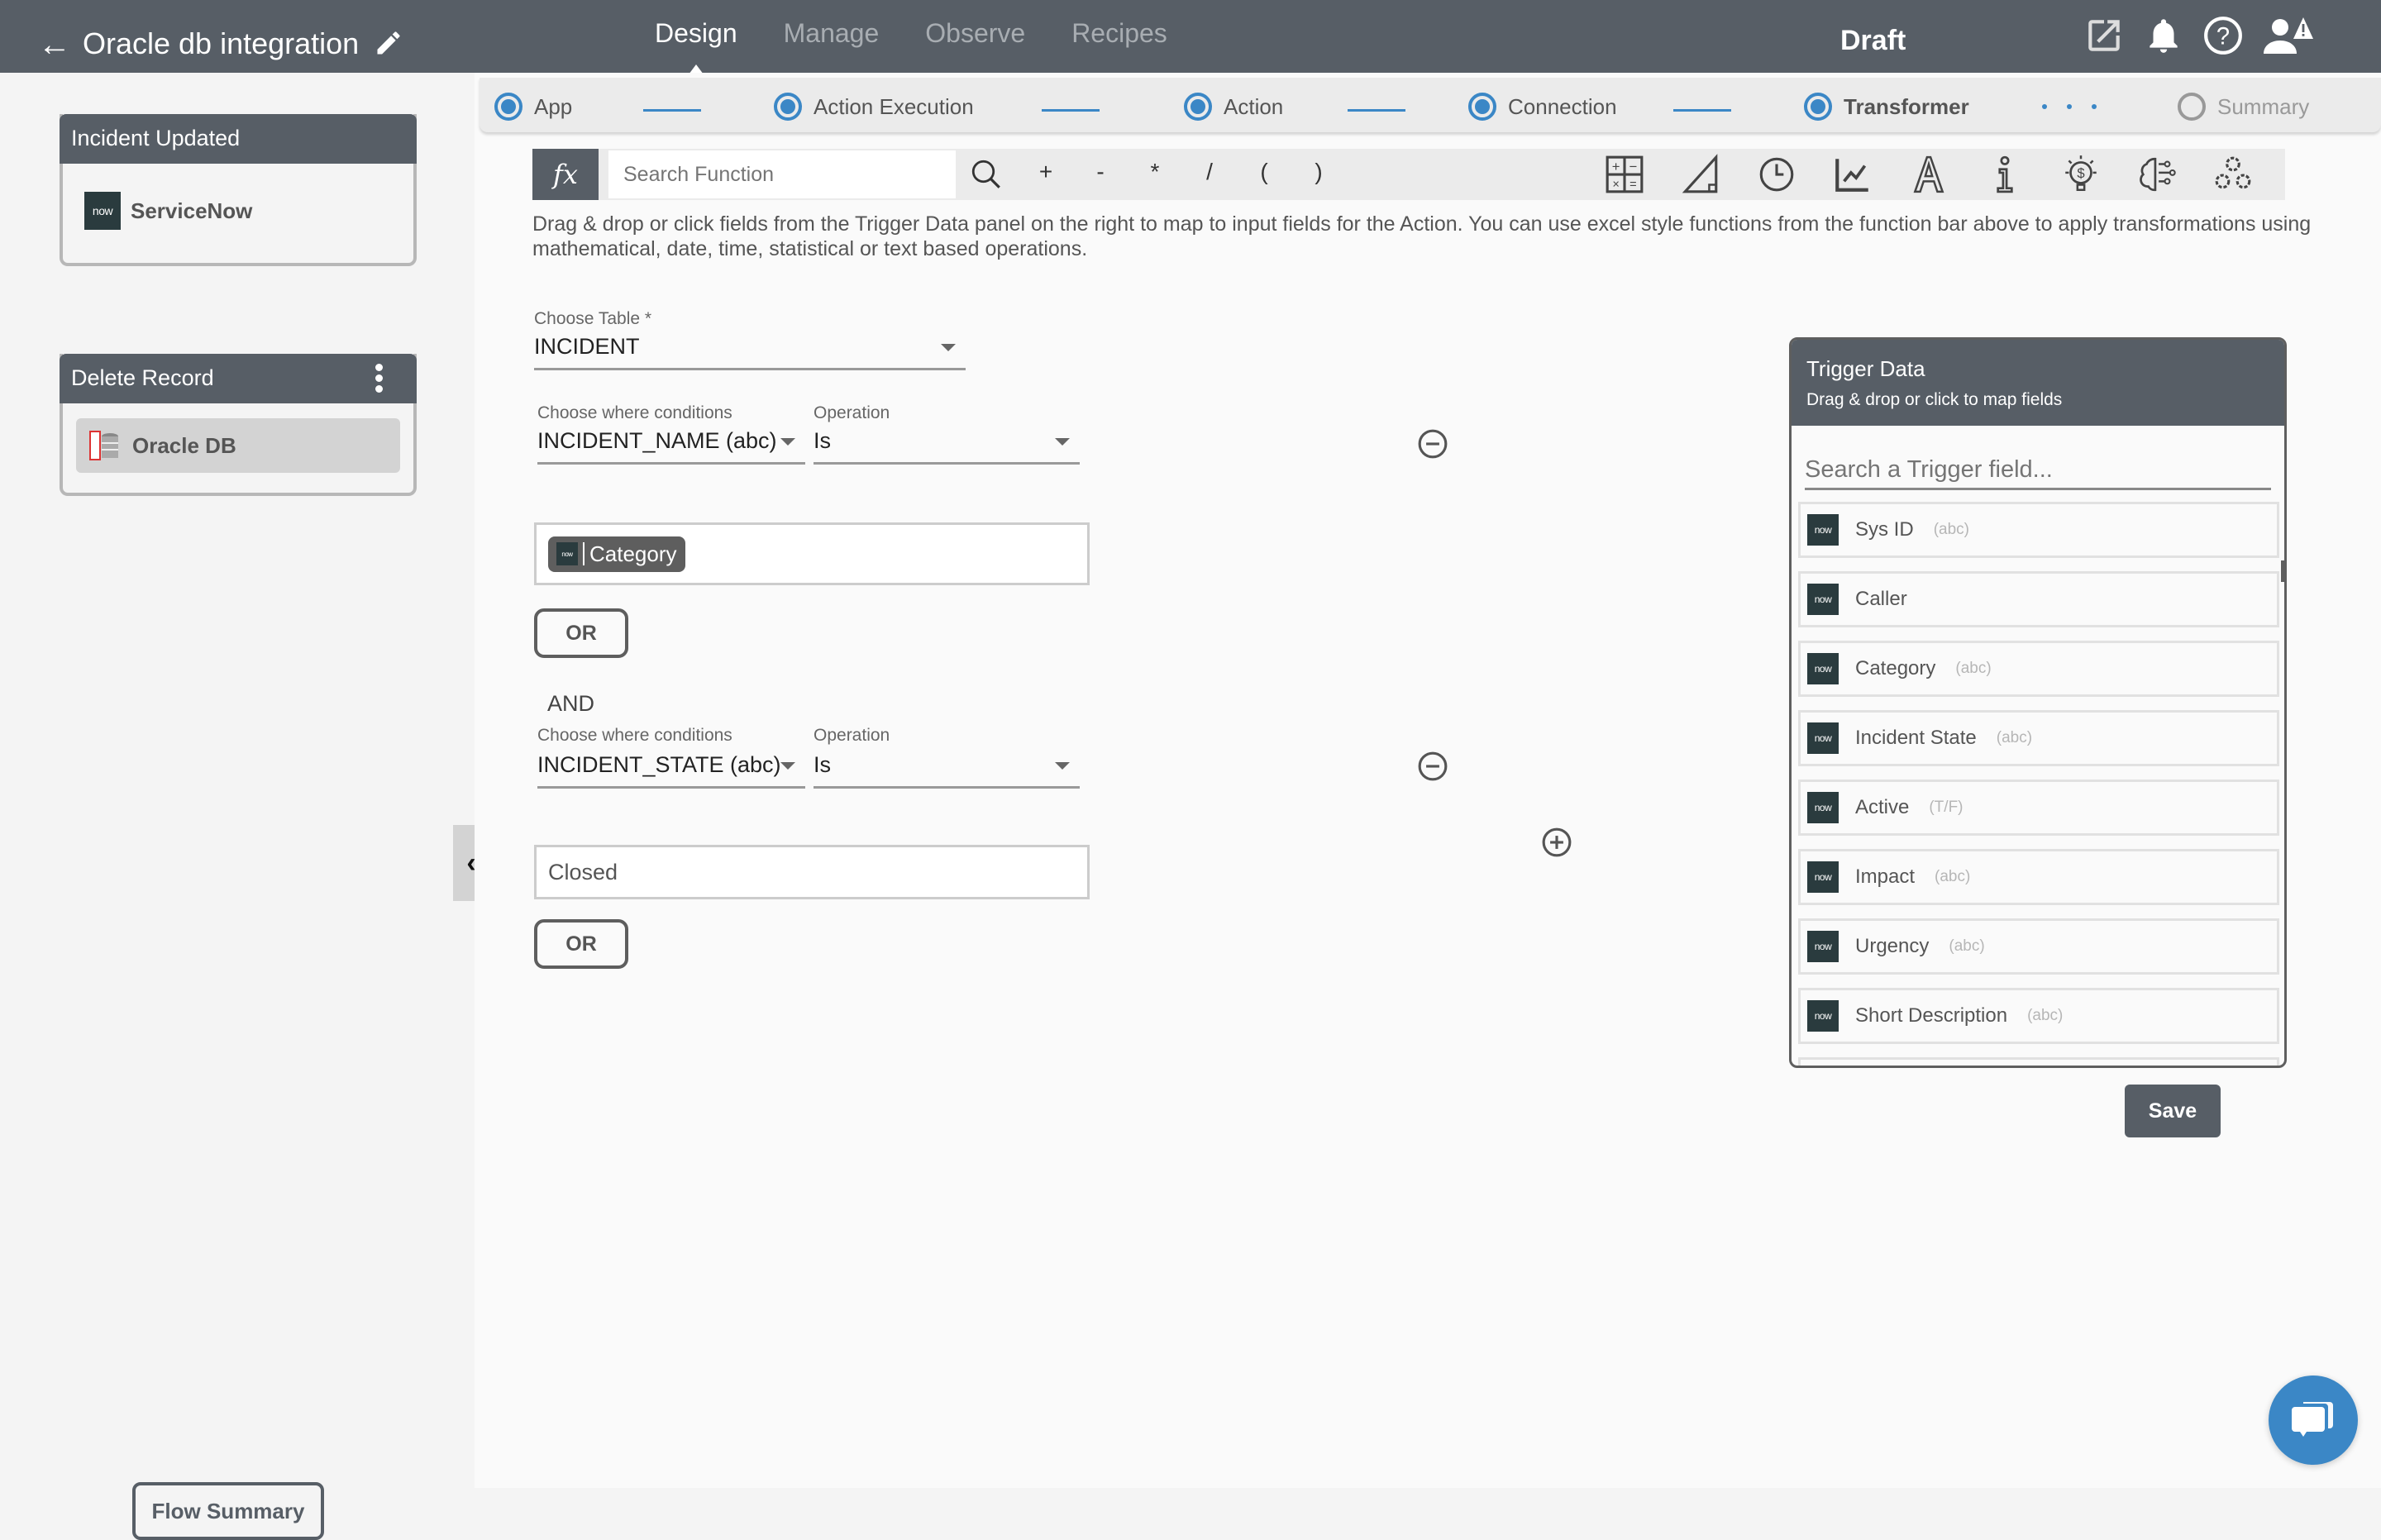 The width and height of the screenshot is (2381, 1540). I want to click on trigger-field-item: now Impact (abc), so click(2039, 877).